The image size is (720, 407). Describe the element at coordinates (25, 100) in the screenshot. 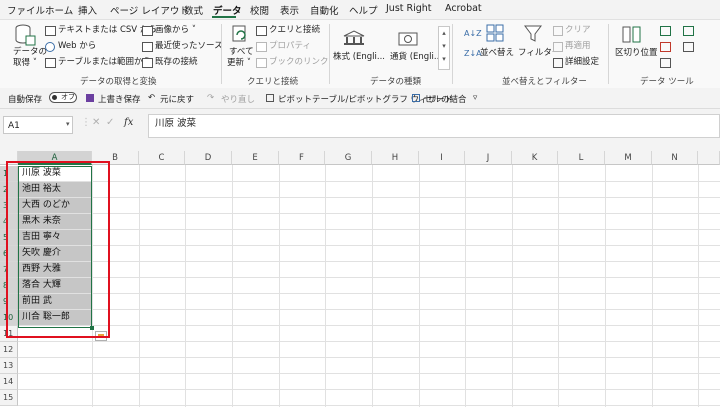

I see `autosave-label: 自動保存` at that location.